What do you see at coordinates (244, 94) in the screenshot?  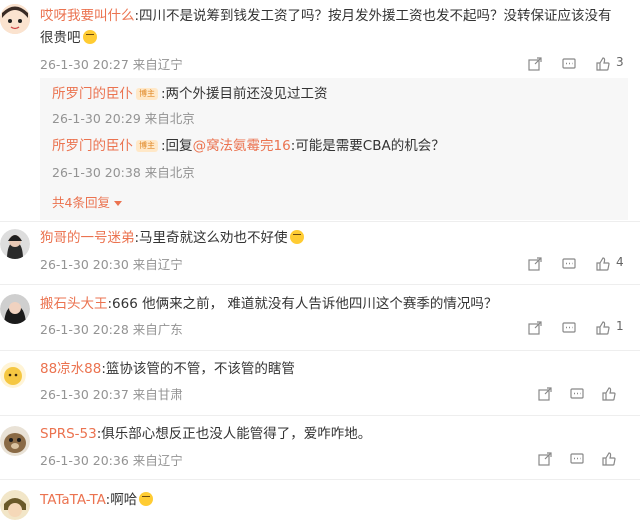 I see `reply-text: :两个外援目前还没见过工资` at bounding box center [244, 94].